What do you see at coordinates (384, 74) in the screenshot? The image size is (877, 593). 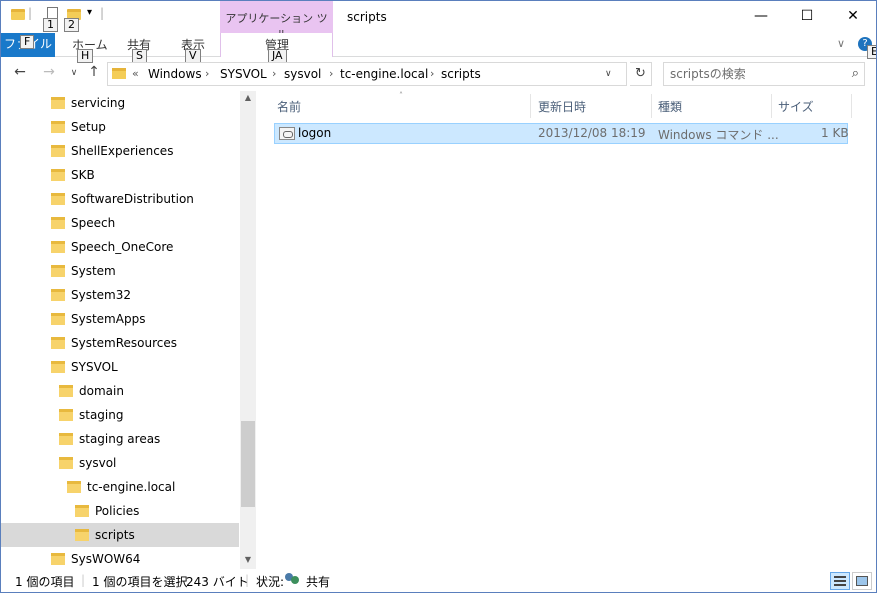 I see `crumb-domain: tc-engine.local` at bounding box center [384, 74].